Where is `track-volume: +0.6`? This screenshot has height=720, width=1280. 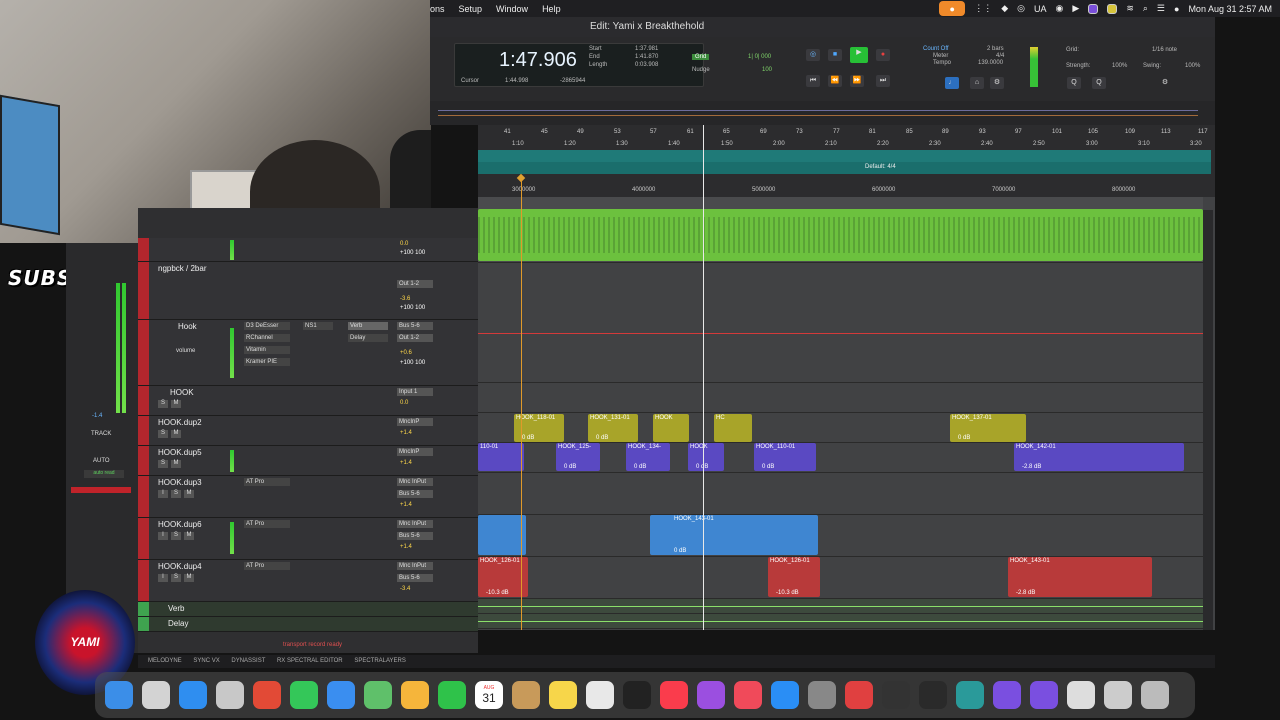 track-volume: +0.6 is located at coordinates (406, 353).